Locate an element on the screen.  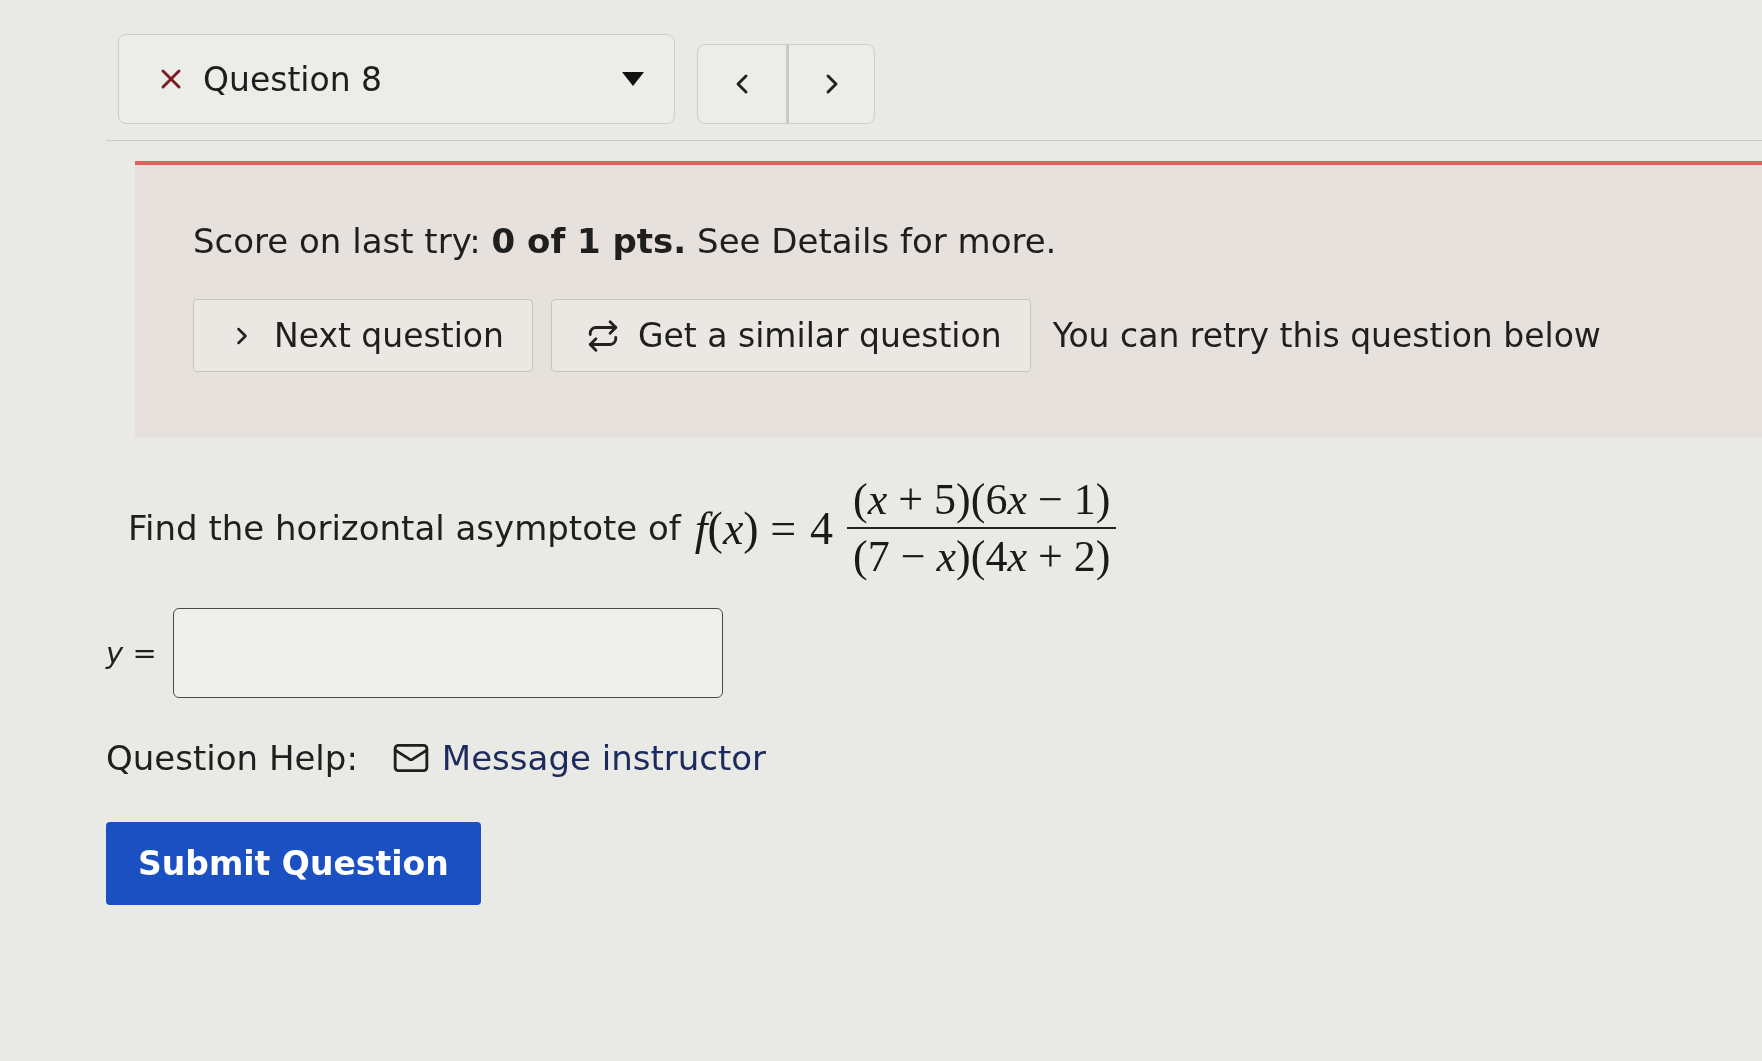
similar-question-button: Get a similar question is located at coordinates (790, 335).